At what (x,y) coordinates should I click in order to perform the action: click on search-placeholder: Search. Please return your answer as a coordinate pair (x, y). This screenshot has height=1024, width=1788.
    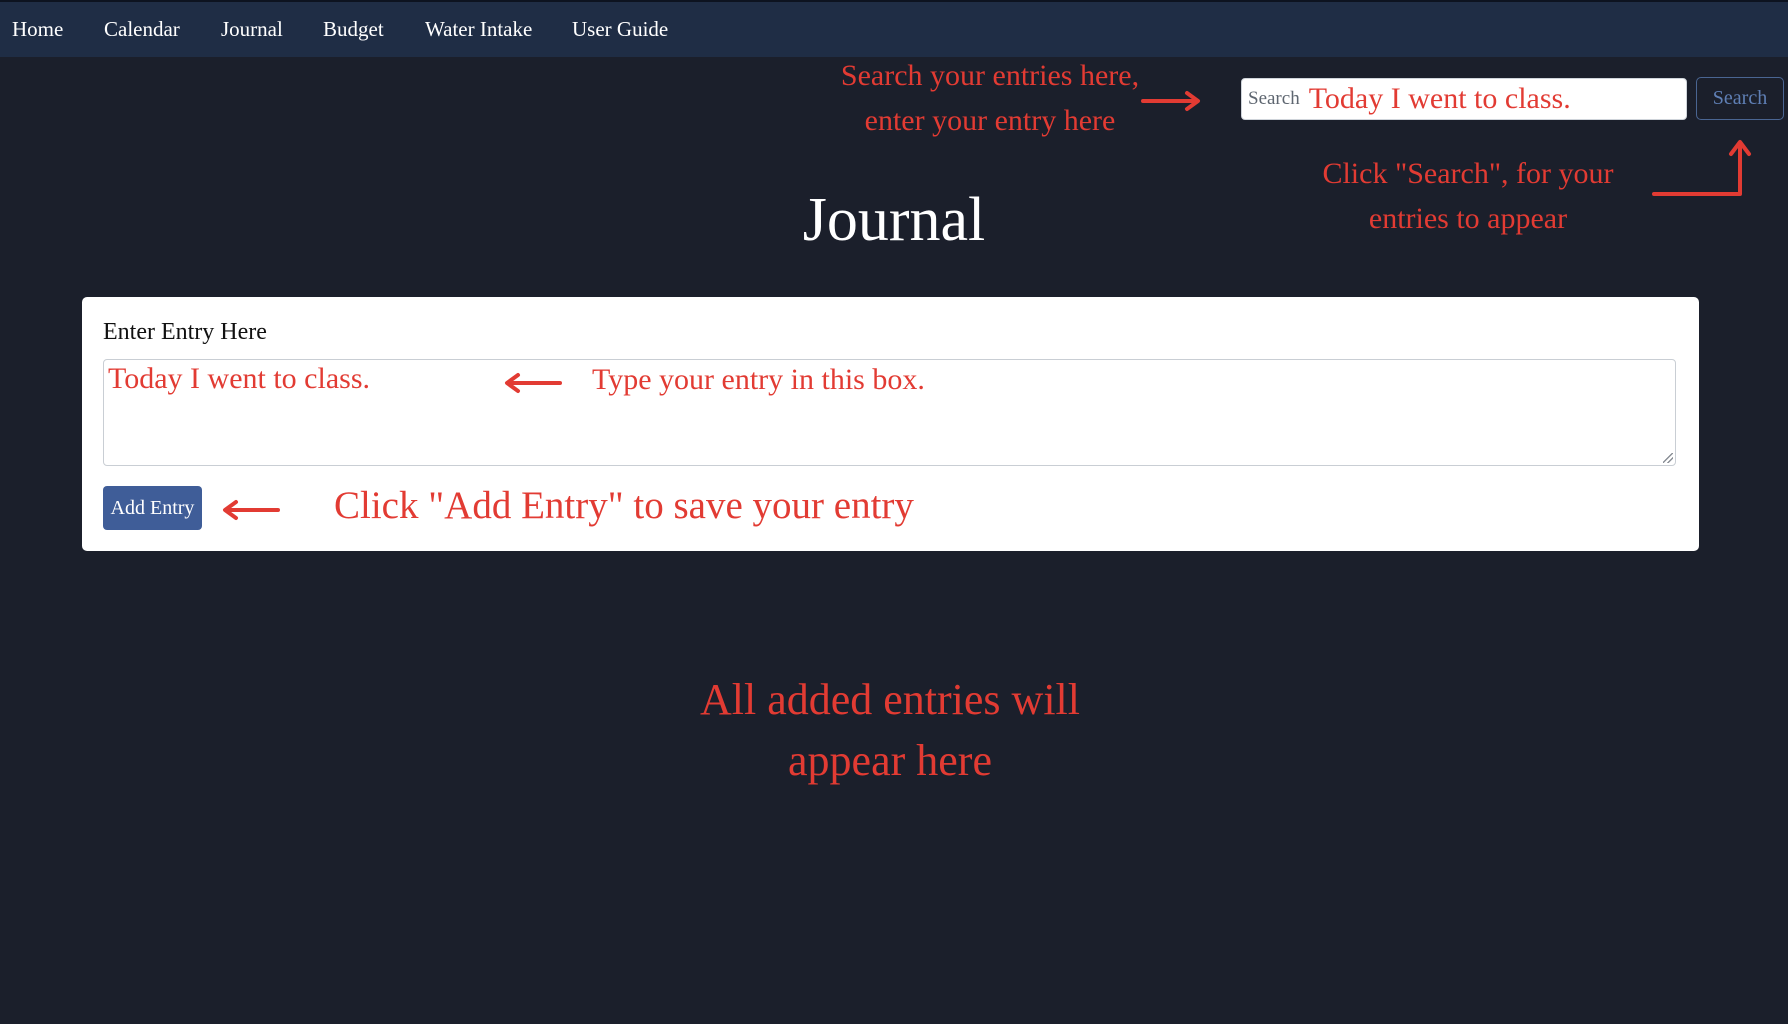
    Looking at the image, I should click on (1274, 98).